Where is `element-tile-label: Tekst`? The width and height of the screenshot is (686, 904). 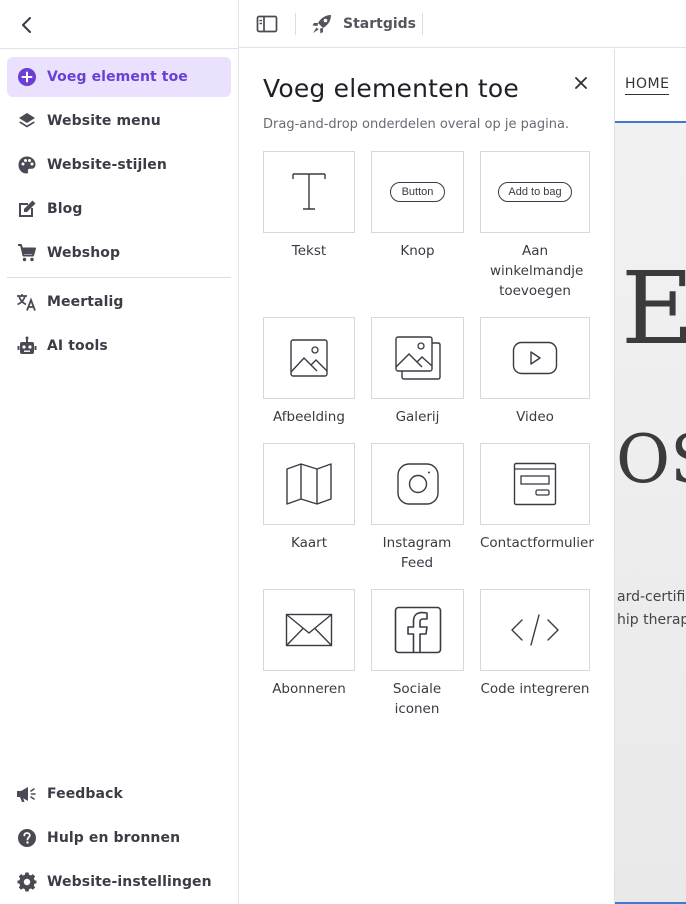
element-tile-label: Tekst is located at coordinates (309, 251).